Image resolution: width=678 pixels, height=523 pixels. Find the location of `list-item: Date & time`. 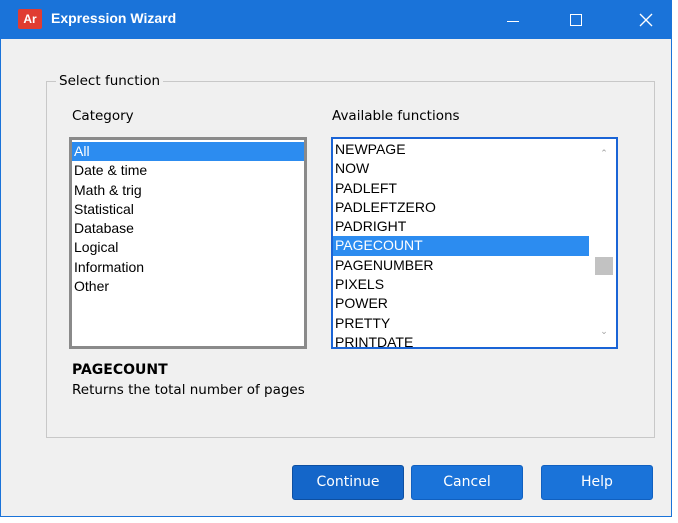

list-item: Date & time is located at coordinates (188, 170).